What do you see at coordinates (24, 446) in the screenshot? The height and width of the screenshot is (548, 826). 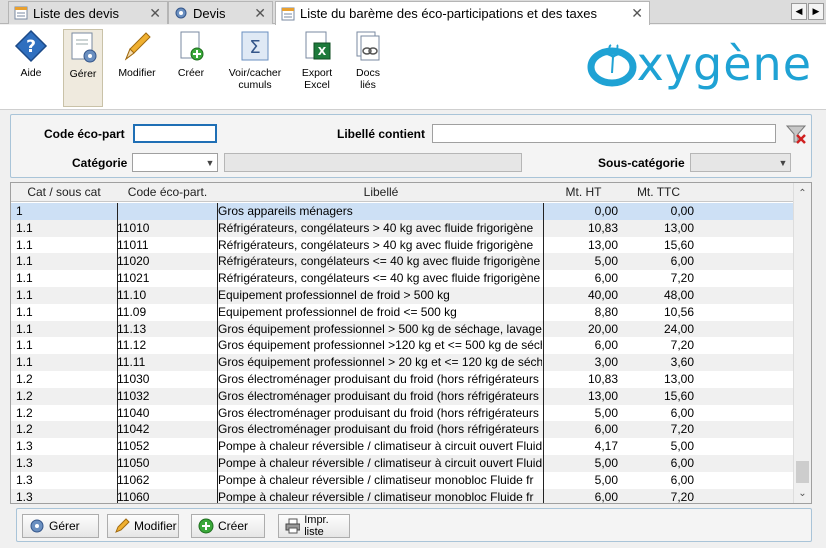 I see `cell-cat: 1.3` at bounding box center [24, 446].